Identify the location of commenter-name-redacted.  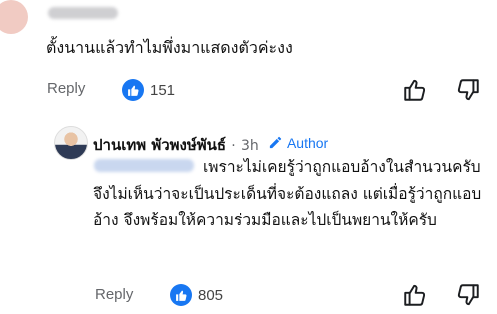
(83, 13).